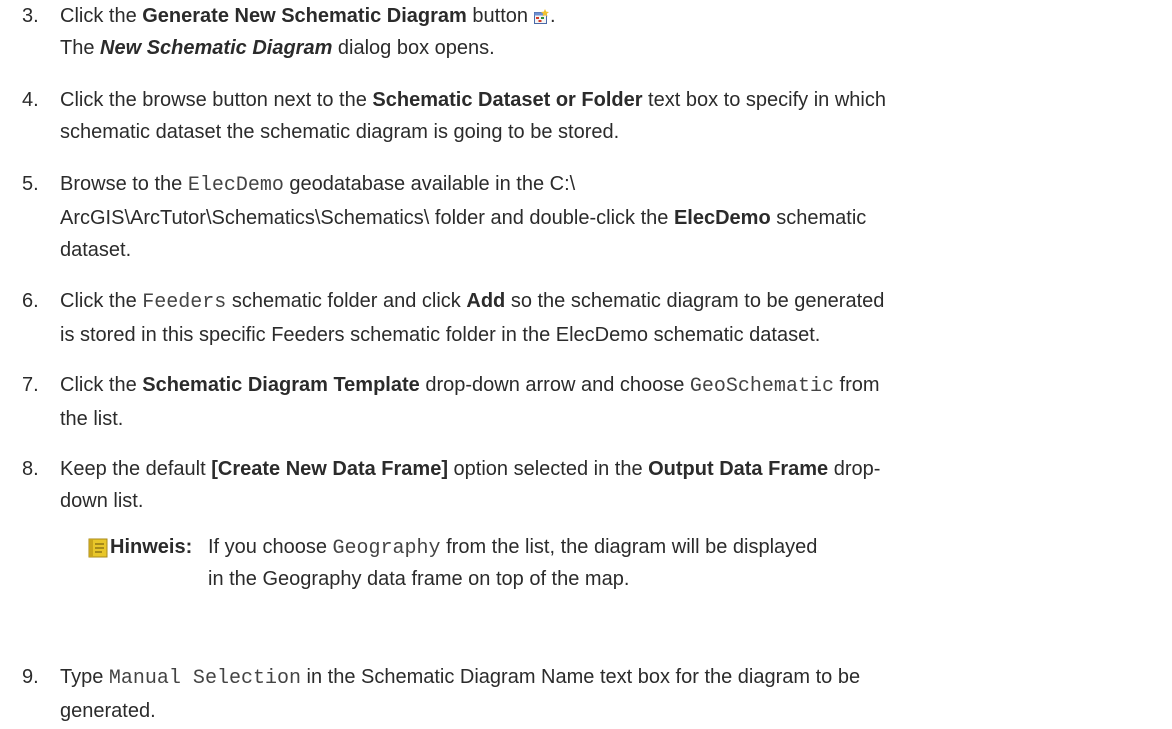 The image size is (1172, 729). What do you see at coordinates (854, 469) in the screenshot?
I see `step-text-part: drop-` at bounding box center [854, 469].